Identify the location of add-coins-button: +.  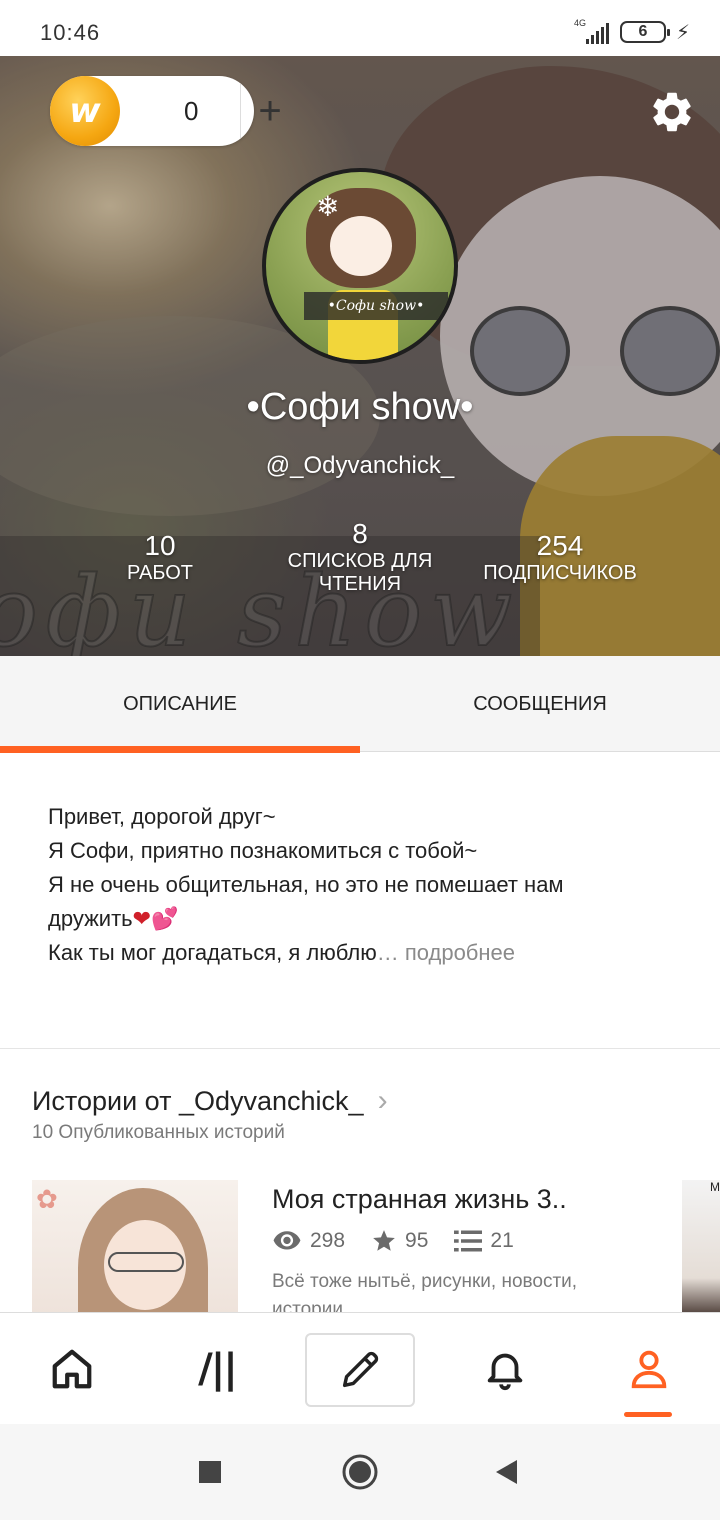
(270, 111).